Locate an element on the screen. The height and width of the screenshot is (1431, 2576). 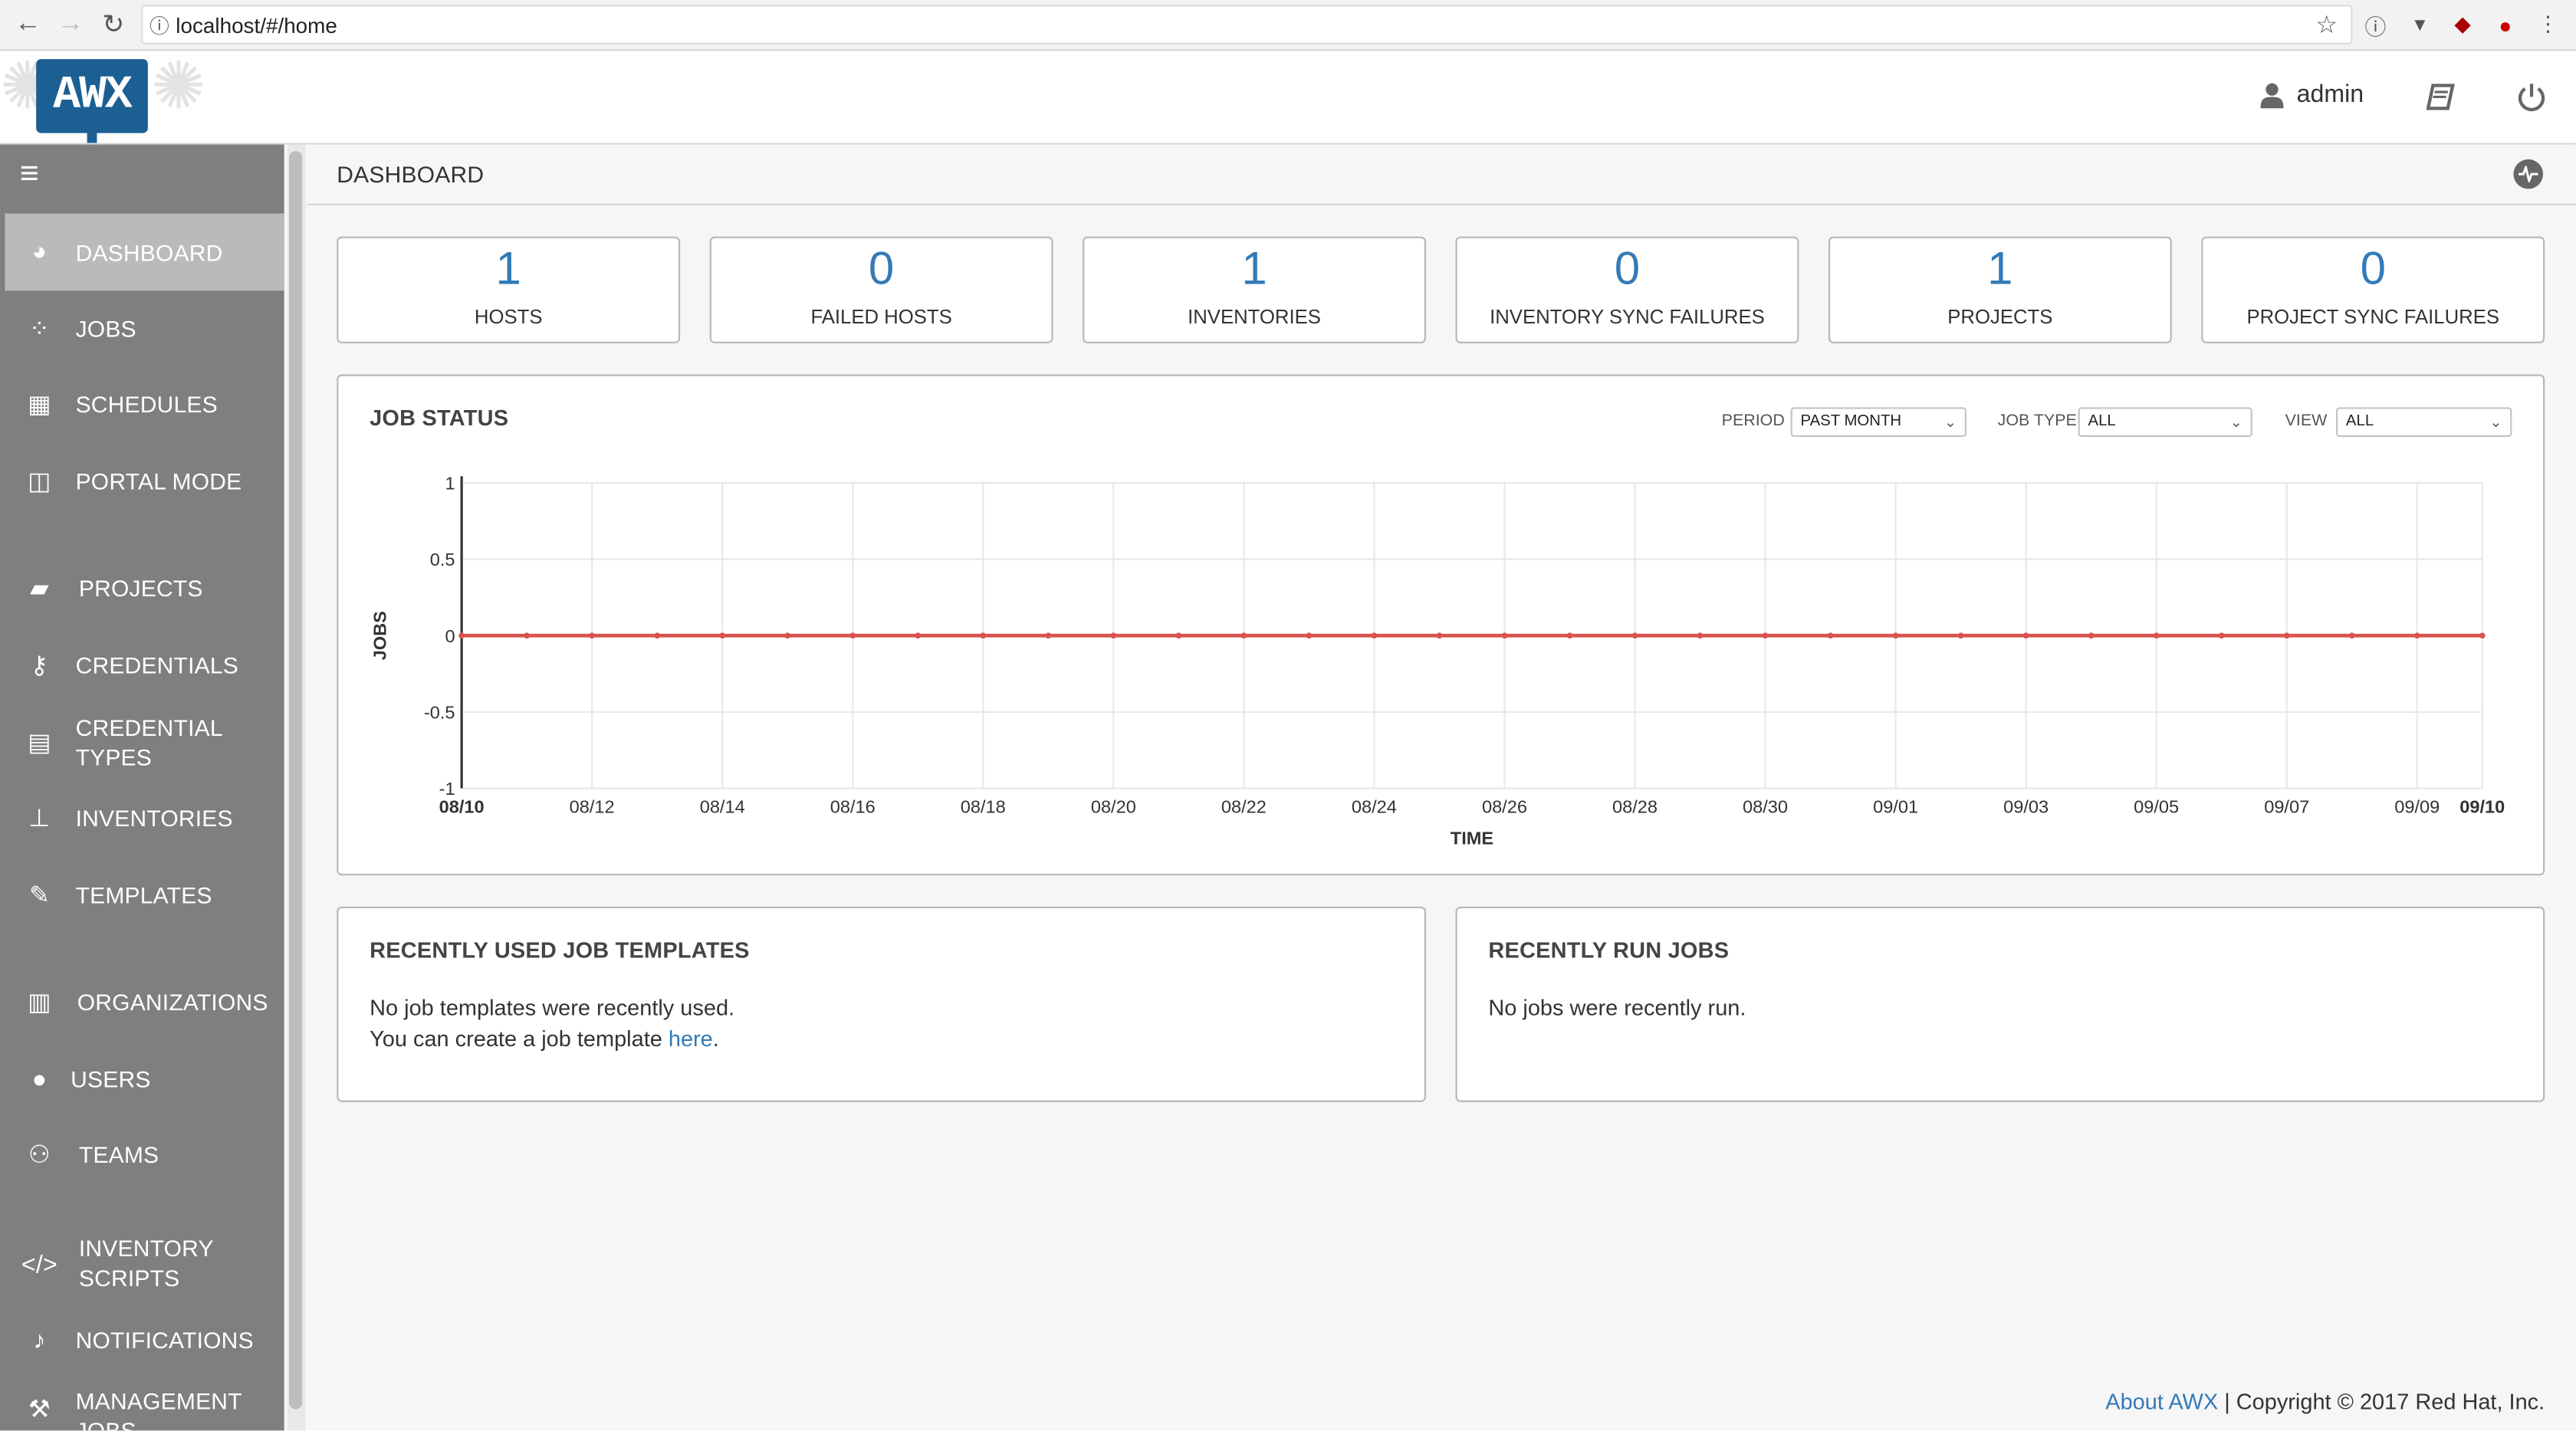
x-tick-label: 08/10 is located at coordinates (462, 807).